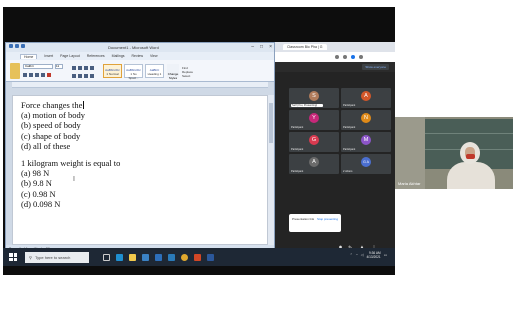 This screenshot has height=319, width=517. What do you see at coordinates (192, 76) in the screenshot?
I see `select-button: Select` at bounding box center [192, 76].